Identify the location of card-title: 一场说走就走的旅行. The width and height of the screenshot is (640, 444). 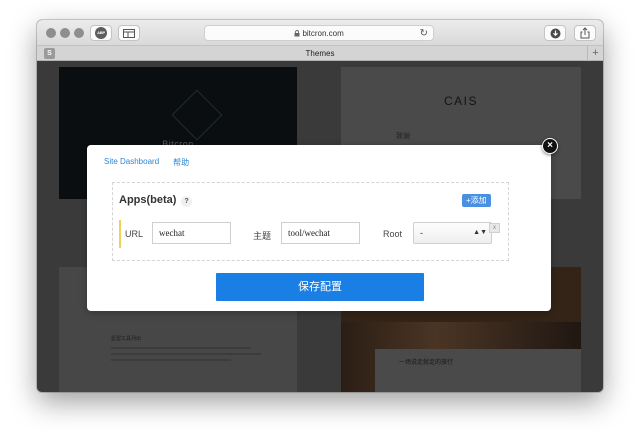
(426, 363).